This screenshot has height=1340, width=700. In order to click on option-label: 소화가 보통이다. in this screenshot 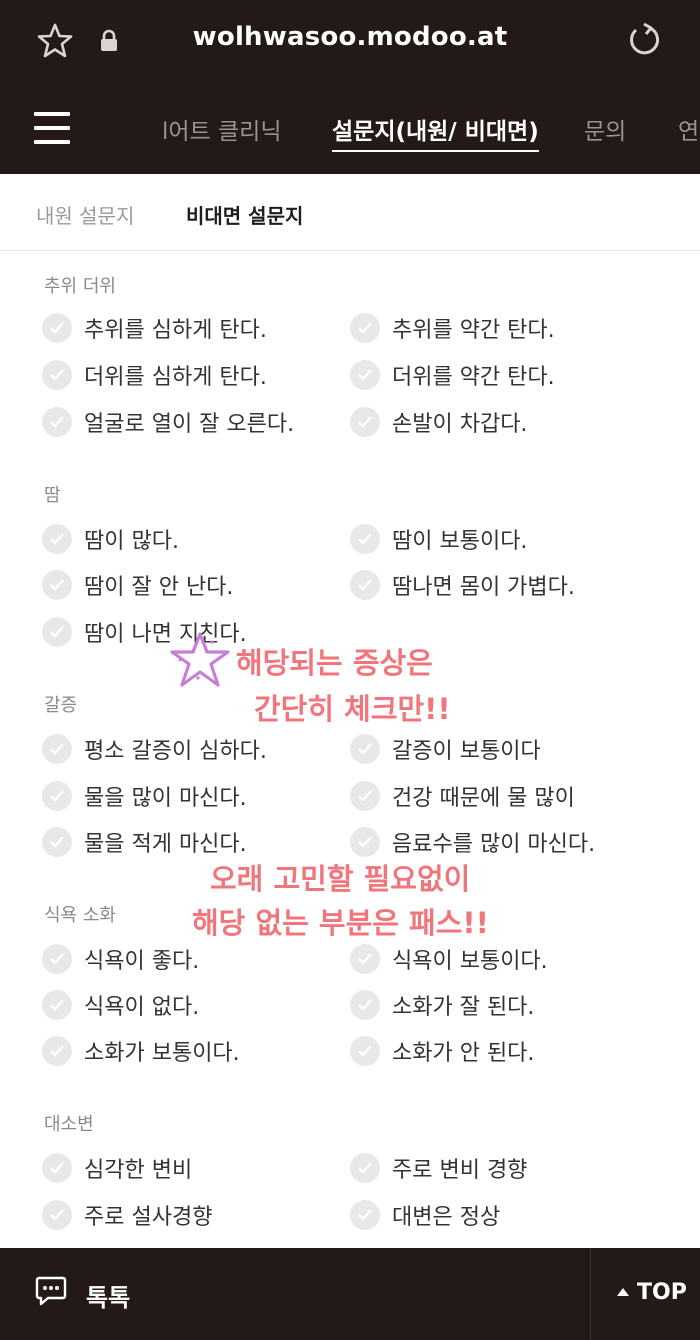, I will do `click(162, 1053)`.